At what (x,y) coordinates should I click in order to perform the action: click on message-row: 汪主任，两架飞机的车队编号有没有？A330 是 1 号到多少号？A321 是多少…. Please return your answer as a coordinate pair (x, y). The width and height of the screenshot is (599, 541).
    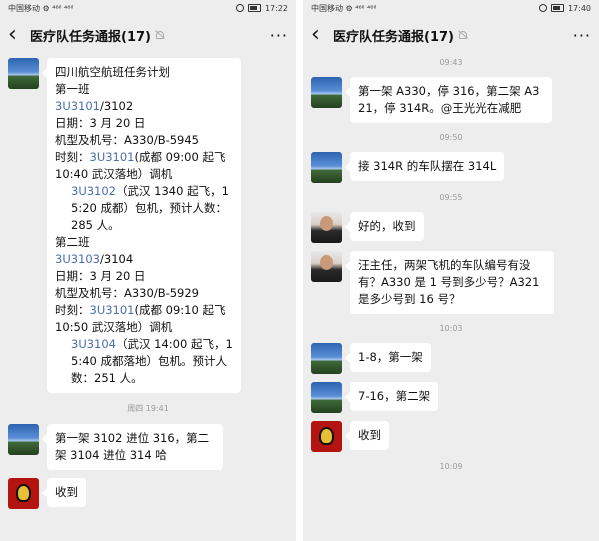
    Looking at the image, I should click on (451, 282).